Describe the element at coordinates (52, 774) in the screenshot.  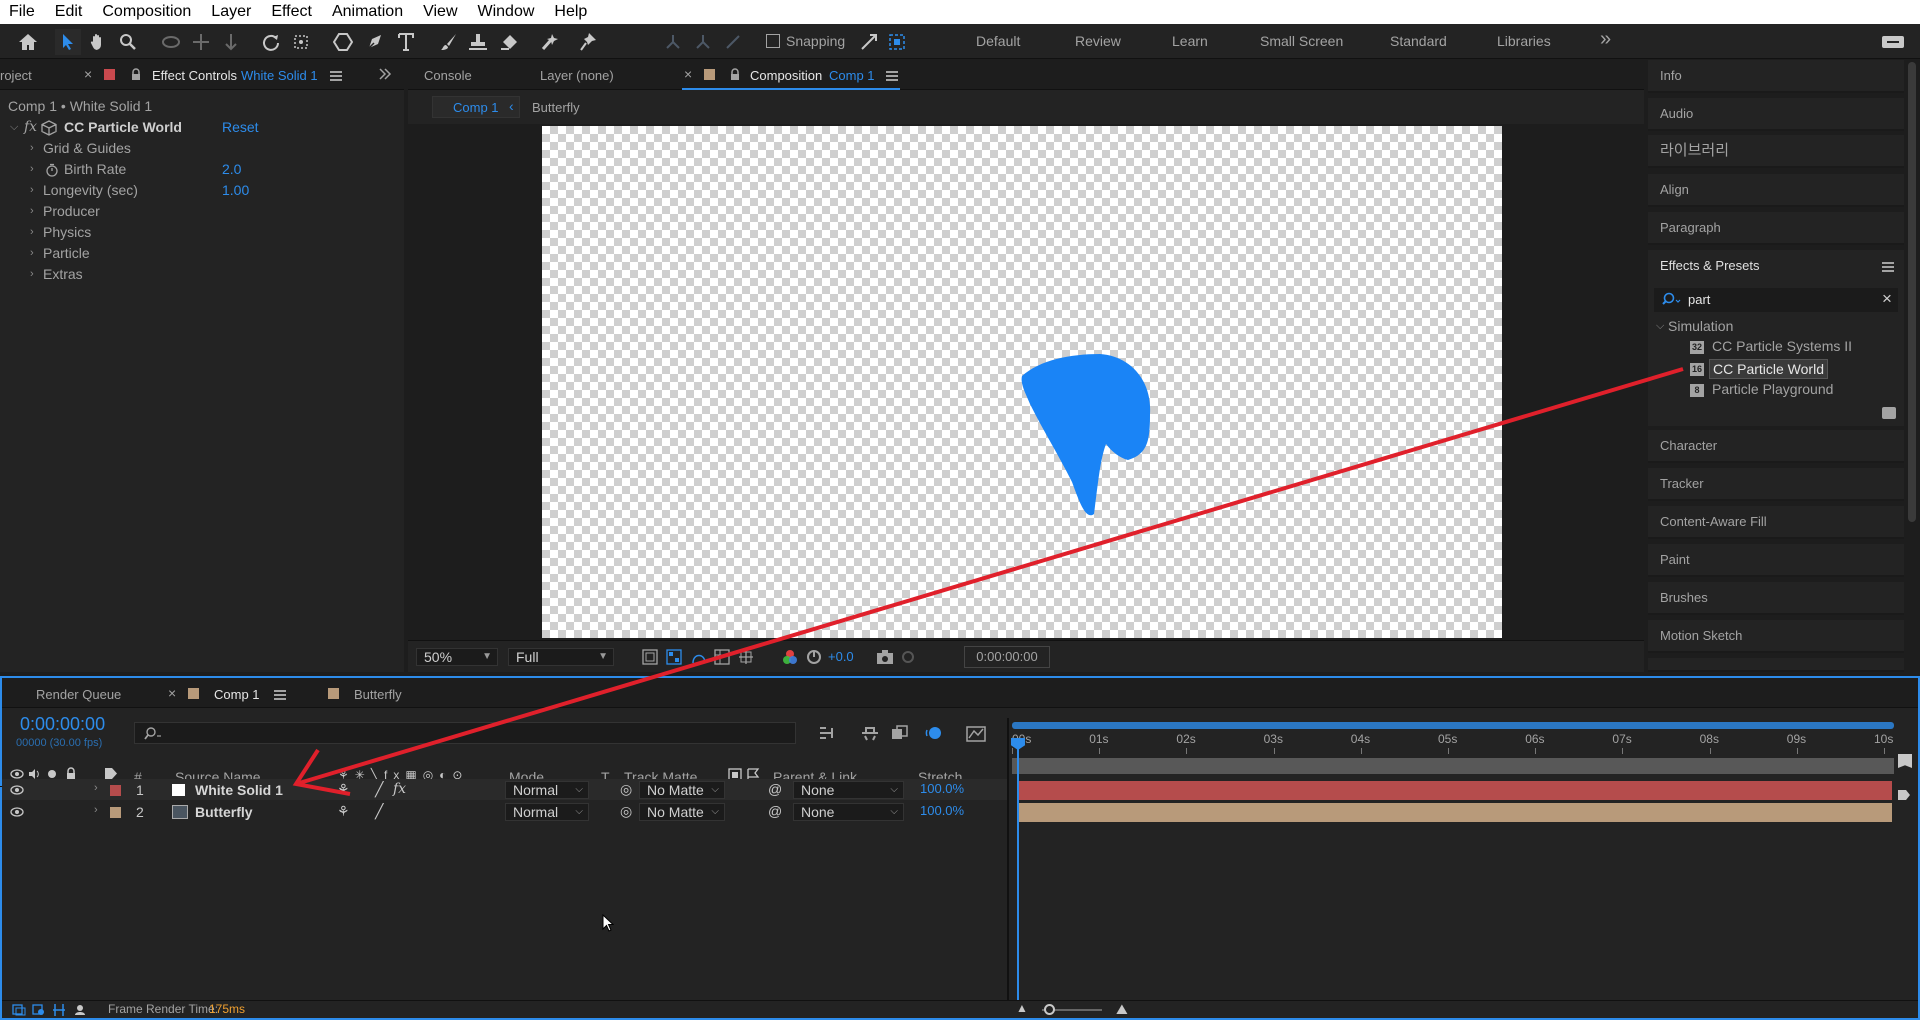
I see `solo-switch-icon` at that location.